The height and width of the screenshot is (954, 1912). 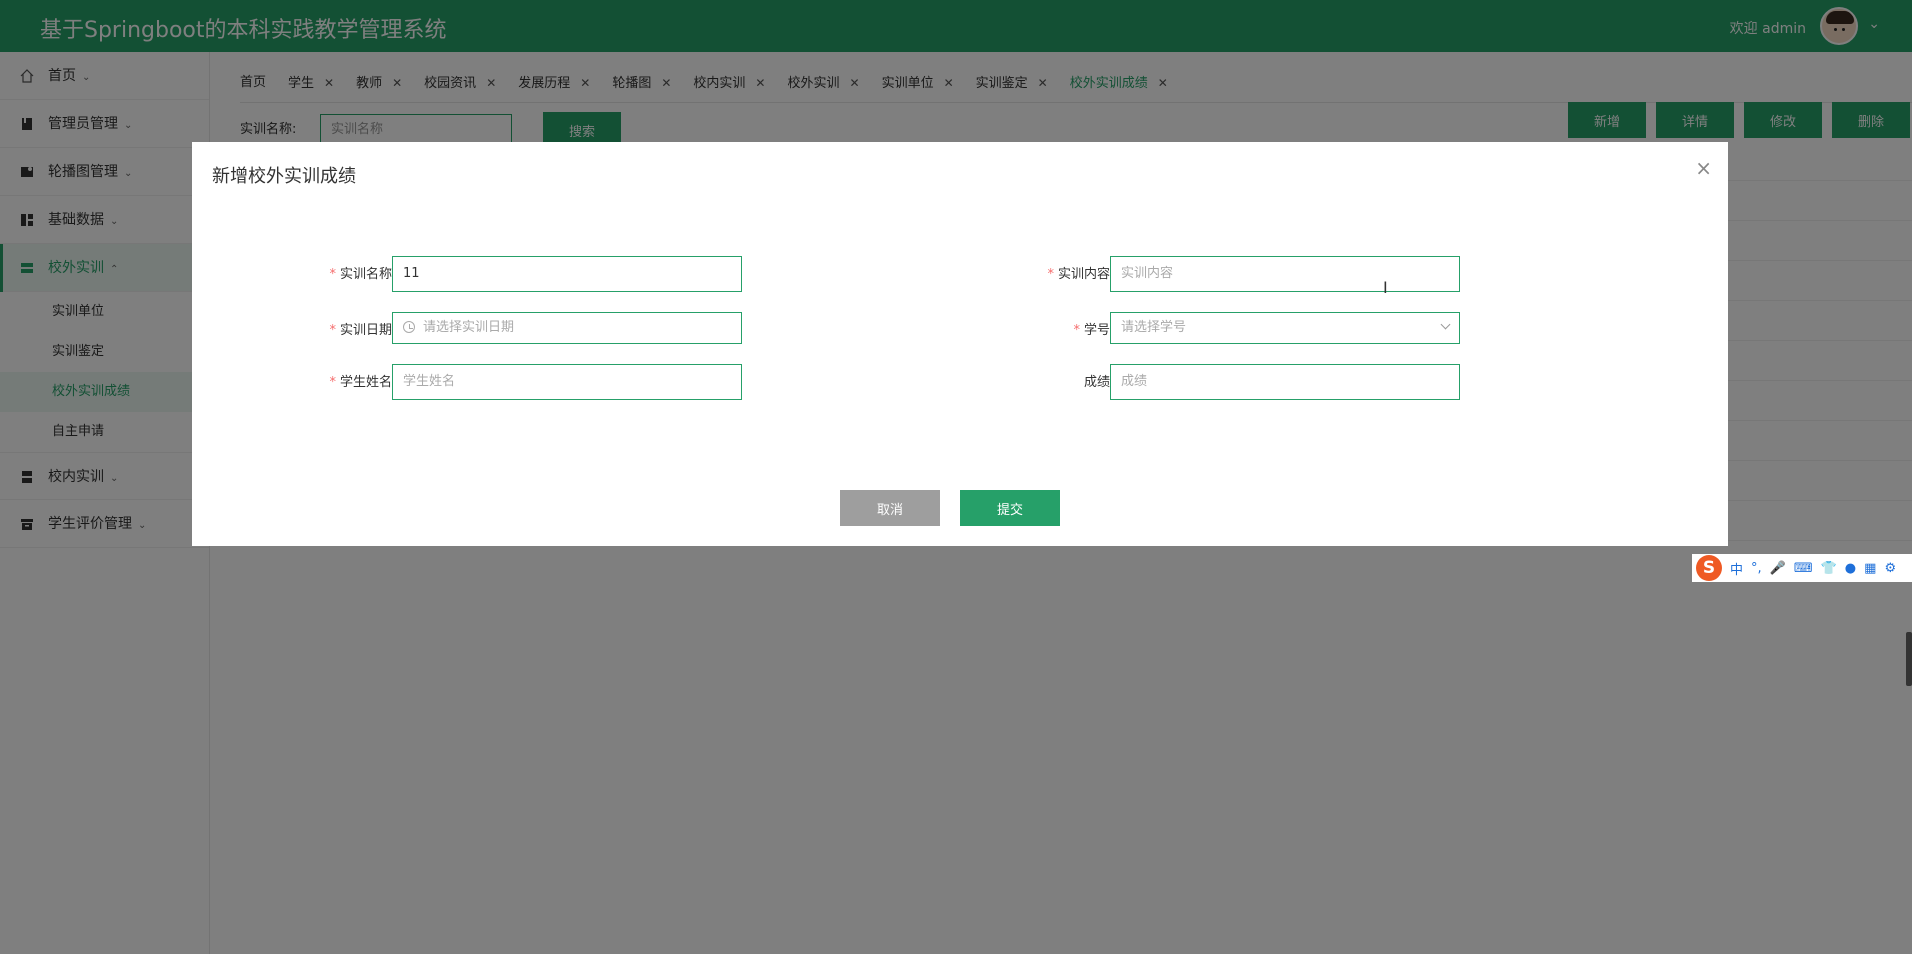 What do you see at coordinates (1010, 508) in the screenshot?
I see `submit-button: 提交` at bounding box center [1010, 508].